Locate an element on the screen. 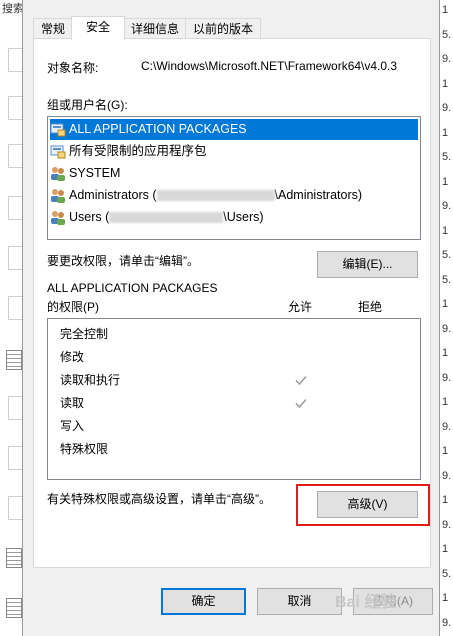 The width and height of the screenshot is (453, 636). tab-details: 详细信息 is located at coordinates (155, 28).